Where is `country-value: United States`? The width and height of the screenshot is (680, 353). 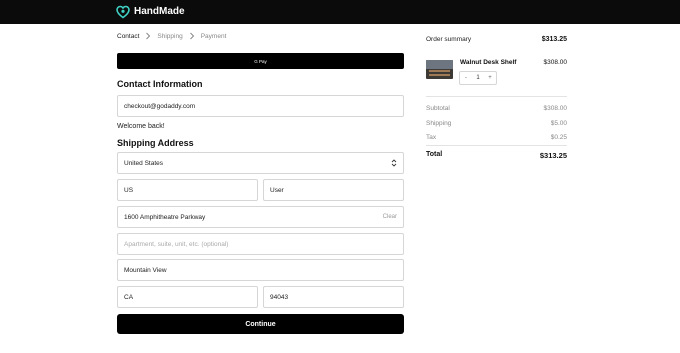 country-value: United States is located at coordinates (144, 163).